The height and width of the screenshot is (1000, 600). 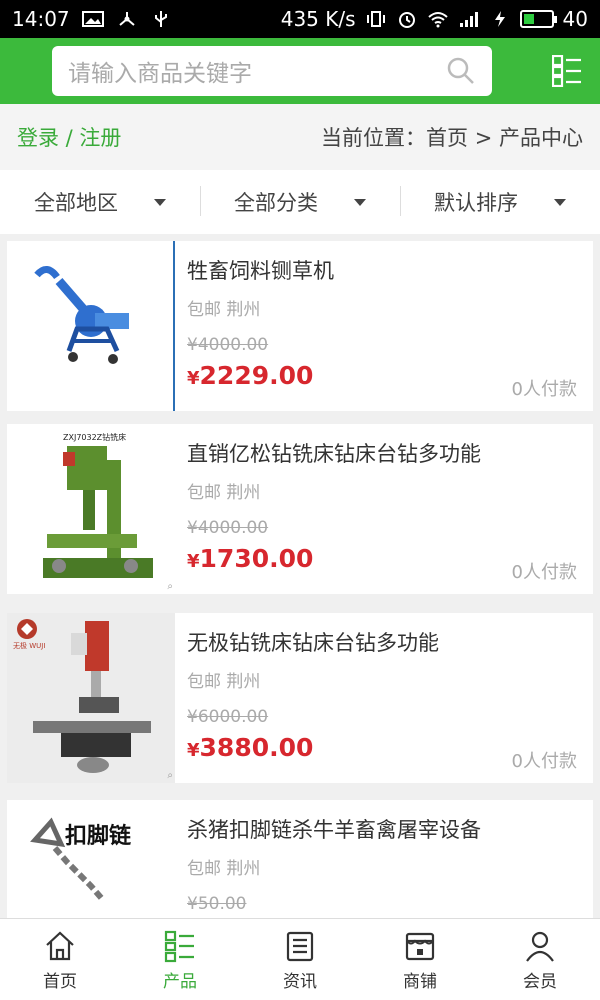 I want to click on tab-label: 产品, so click(x=180, y=982).